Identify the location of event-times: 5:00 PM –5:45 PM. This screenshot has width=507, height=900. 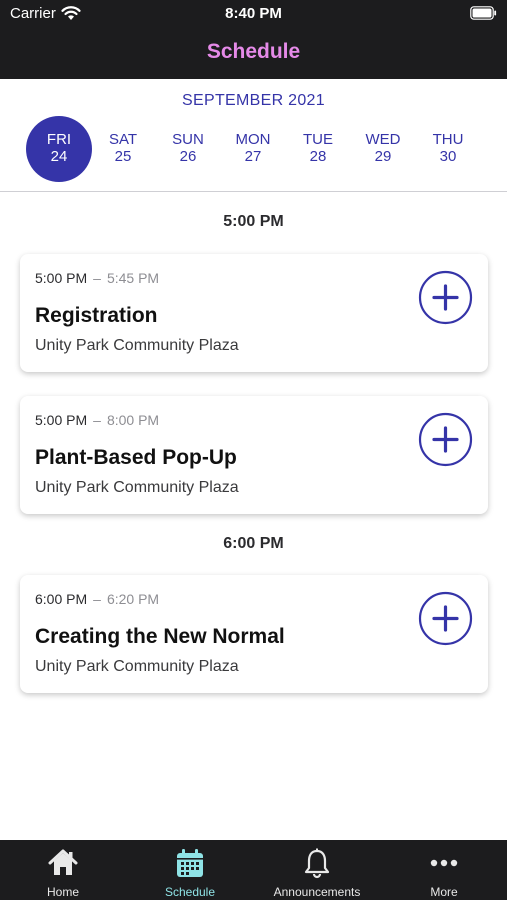
(97, 278).